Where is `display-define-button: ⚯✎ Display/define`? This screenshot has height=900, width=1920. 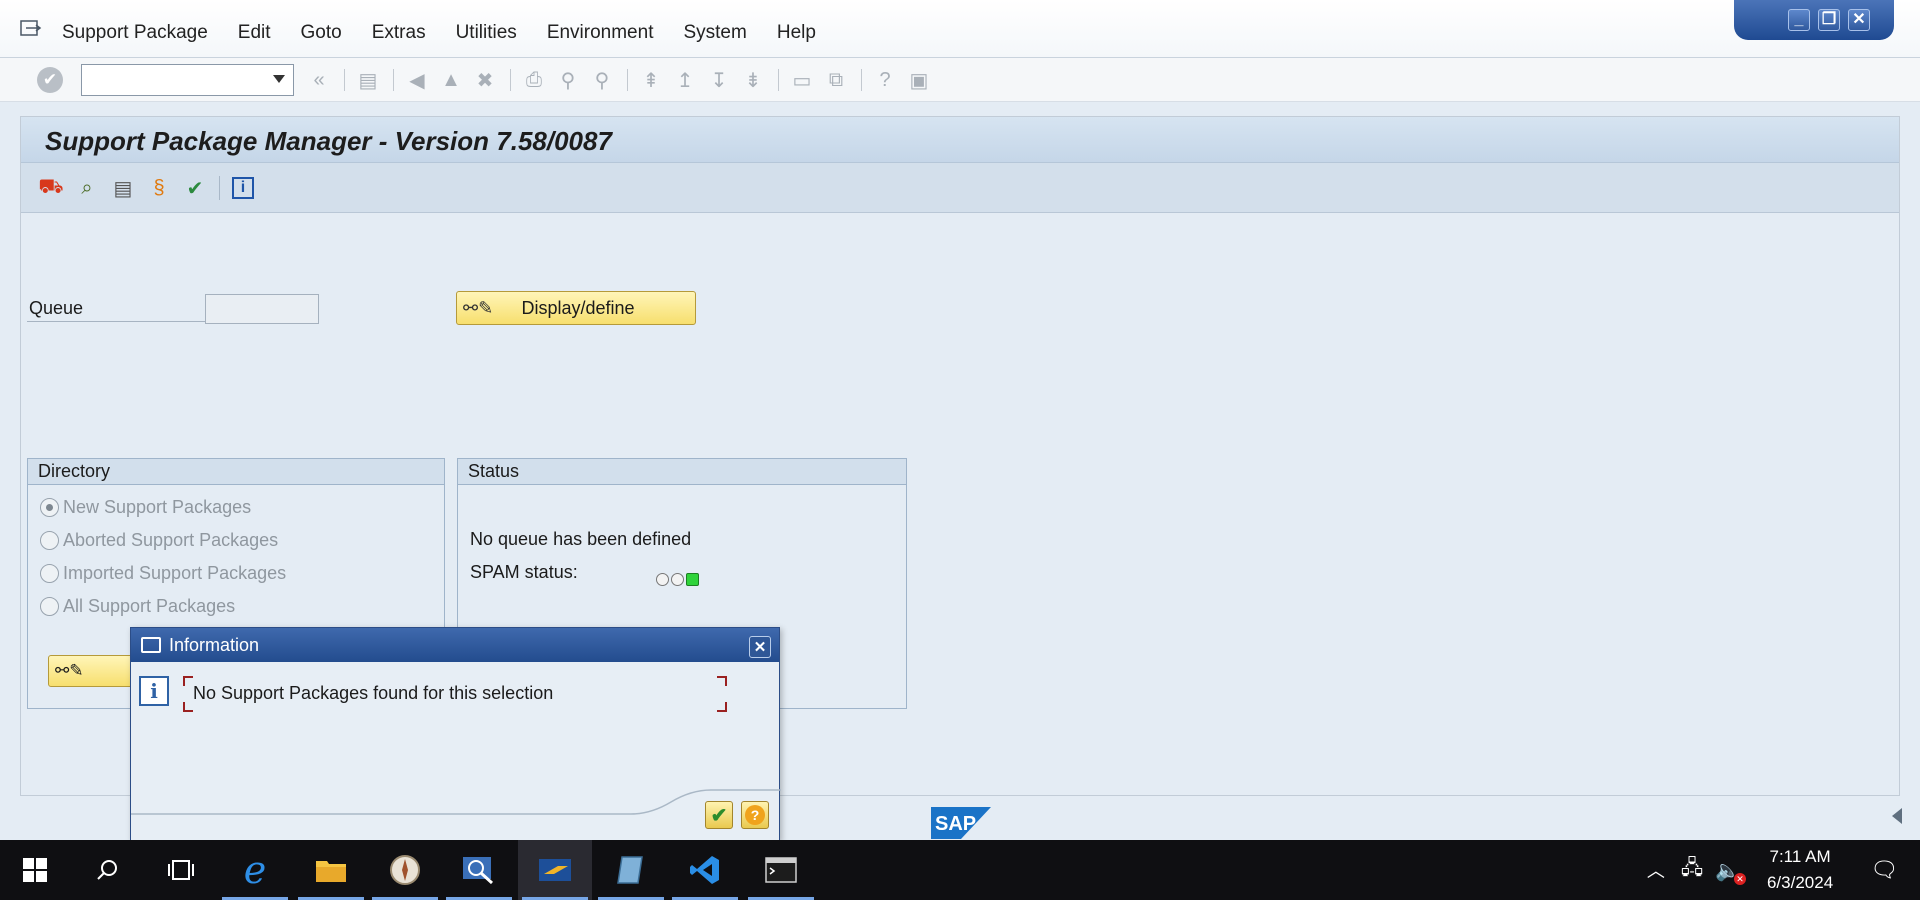 display-define-button: ⚯✎ Display/define is located at coordinates (576, 308).